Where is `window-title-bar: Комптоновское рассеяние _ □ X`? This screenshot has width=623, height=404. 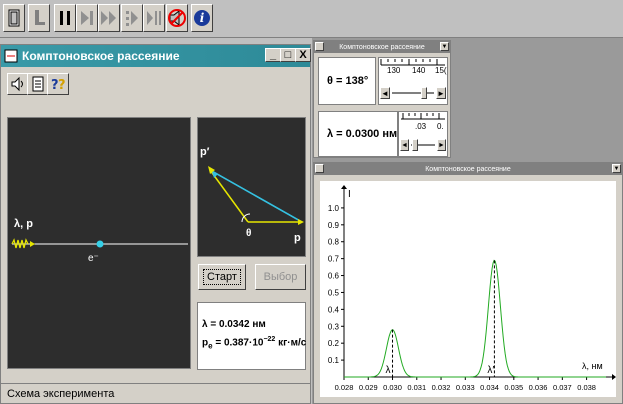 window-title-bar: Комптоновское рассеяние _ □ X is located at coordinates (156, 56).